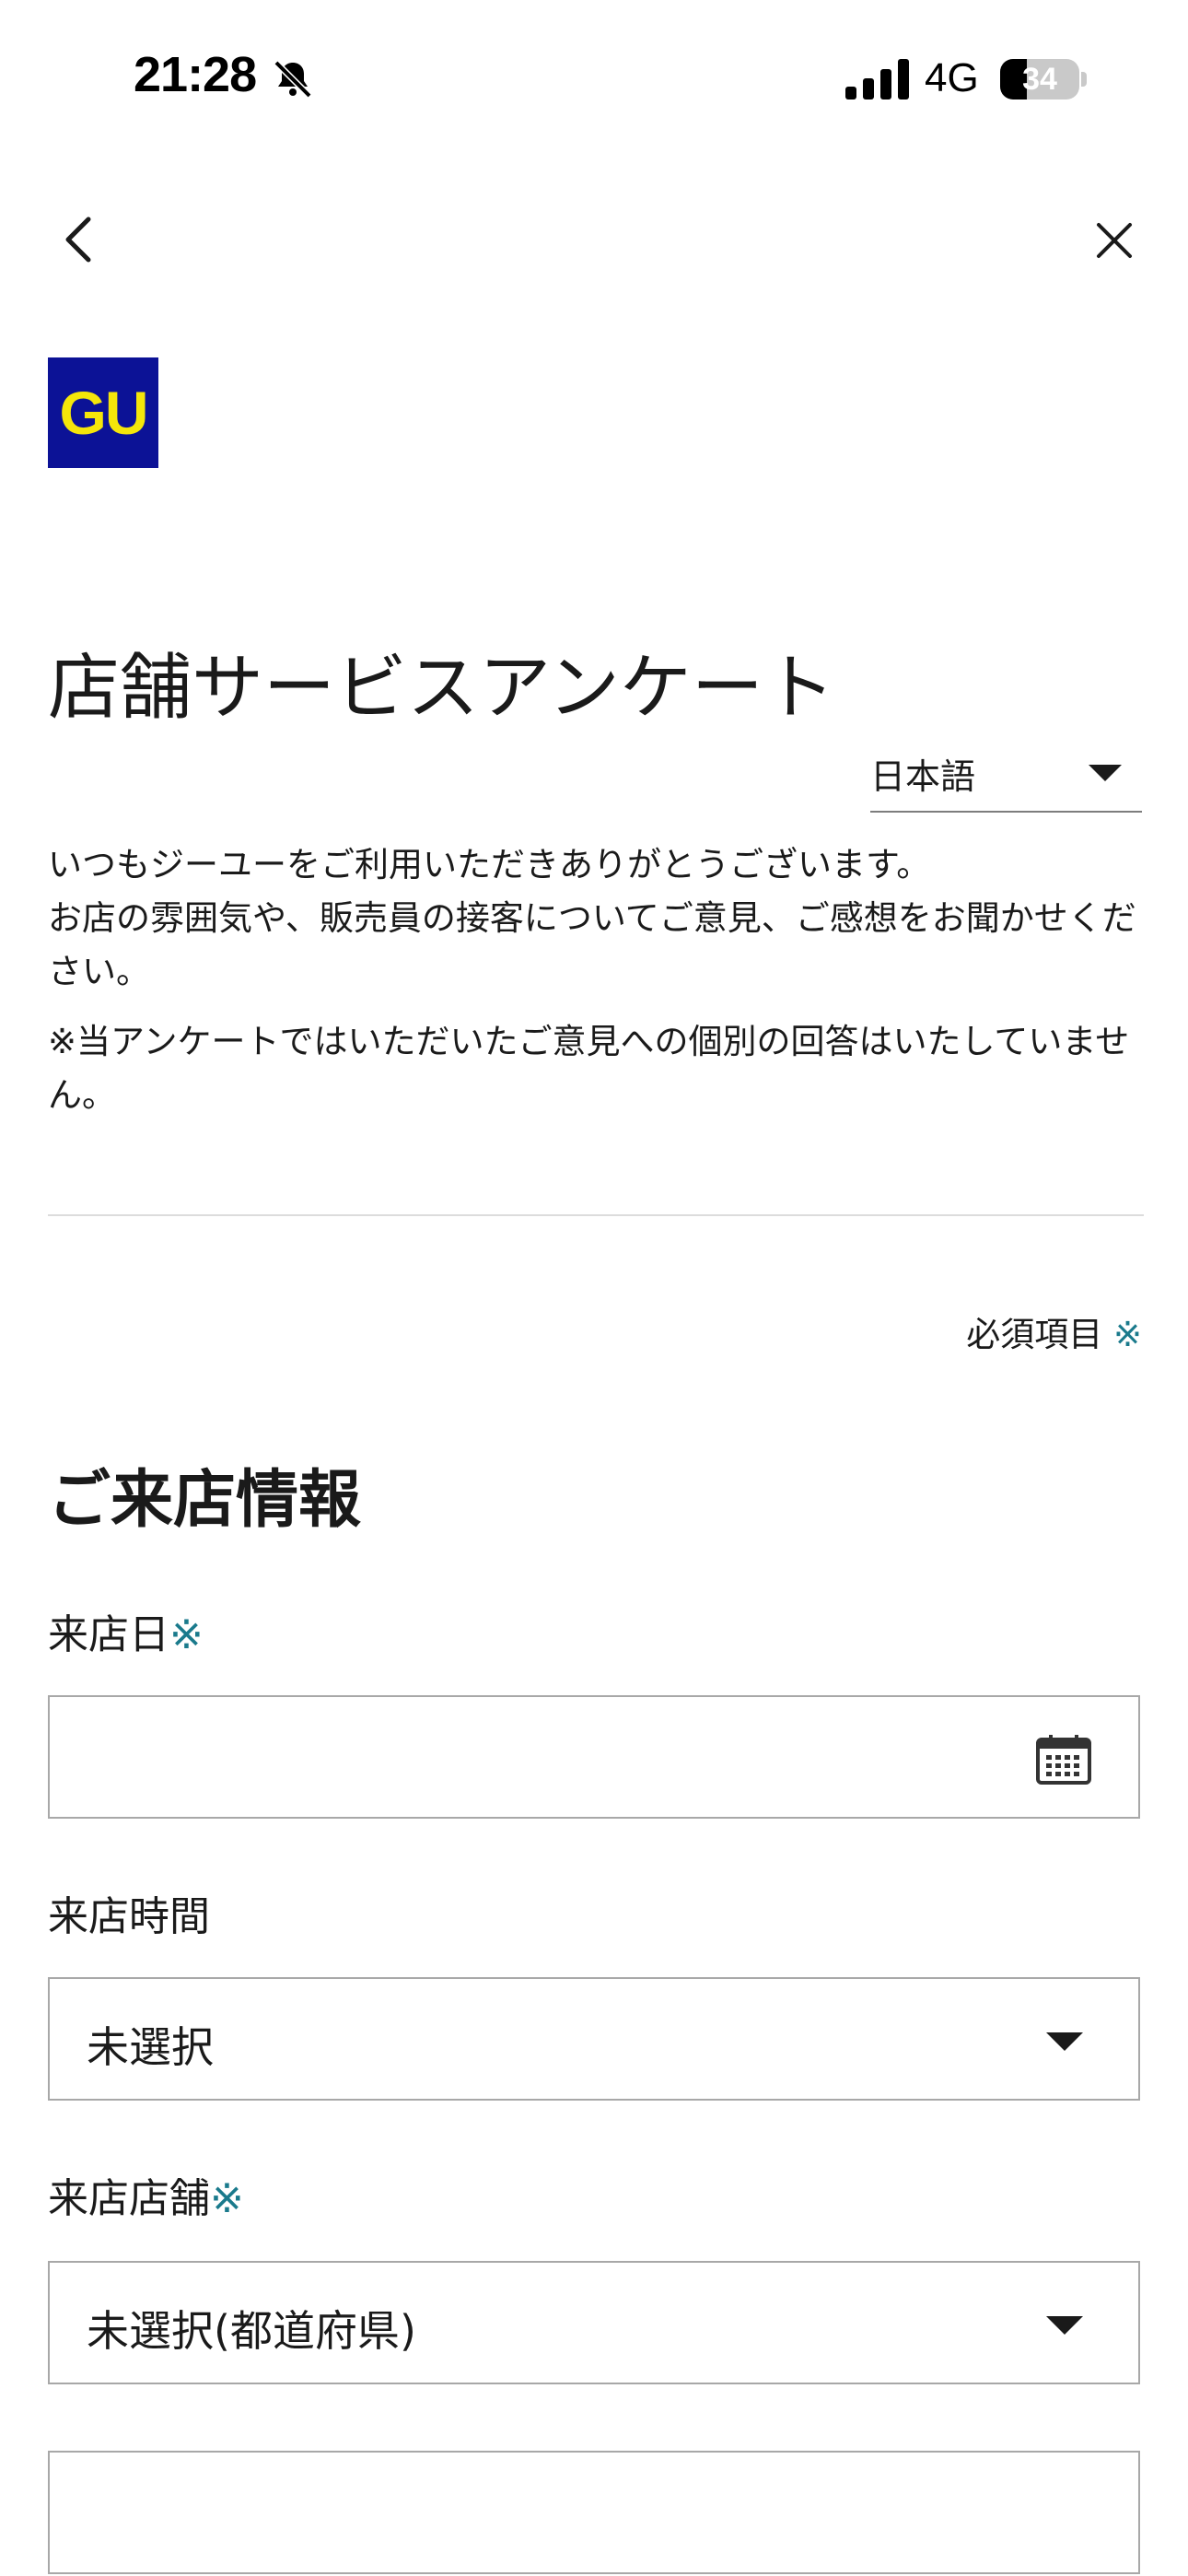 The width and height of the screenshot is (1188, 2576). I want to click on gu-logo: GU, so click(103, 412).